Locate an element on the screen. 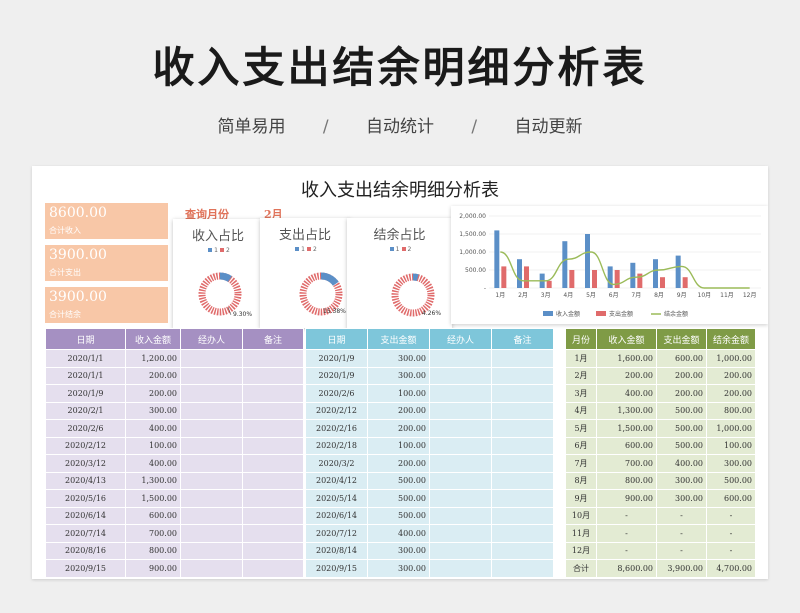 This screenshot has width=800, height=613. table-row: 2020/1/9 300.00 is located at coordinates (429, 358).